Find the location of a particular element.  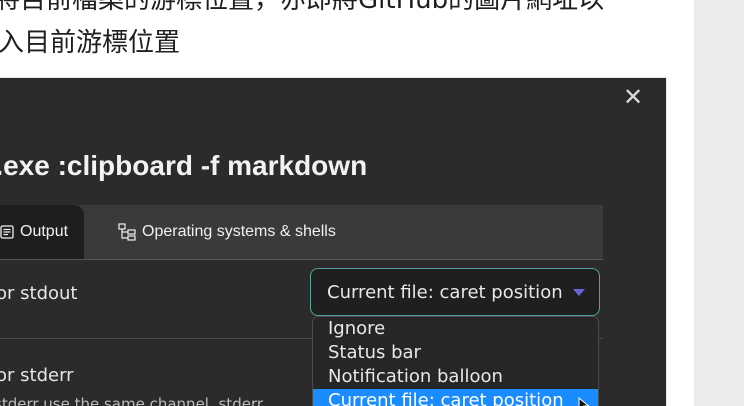

tree-hierarchy-icon is located at coordinates (127, 232).